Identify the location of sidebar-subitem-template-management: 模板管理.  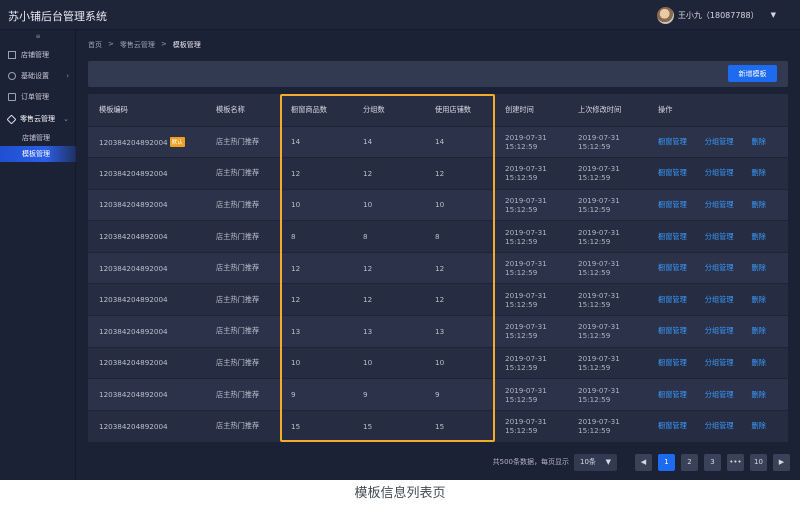
(38, 154).